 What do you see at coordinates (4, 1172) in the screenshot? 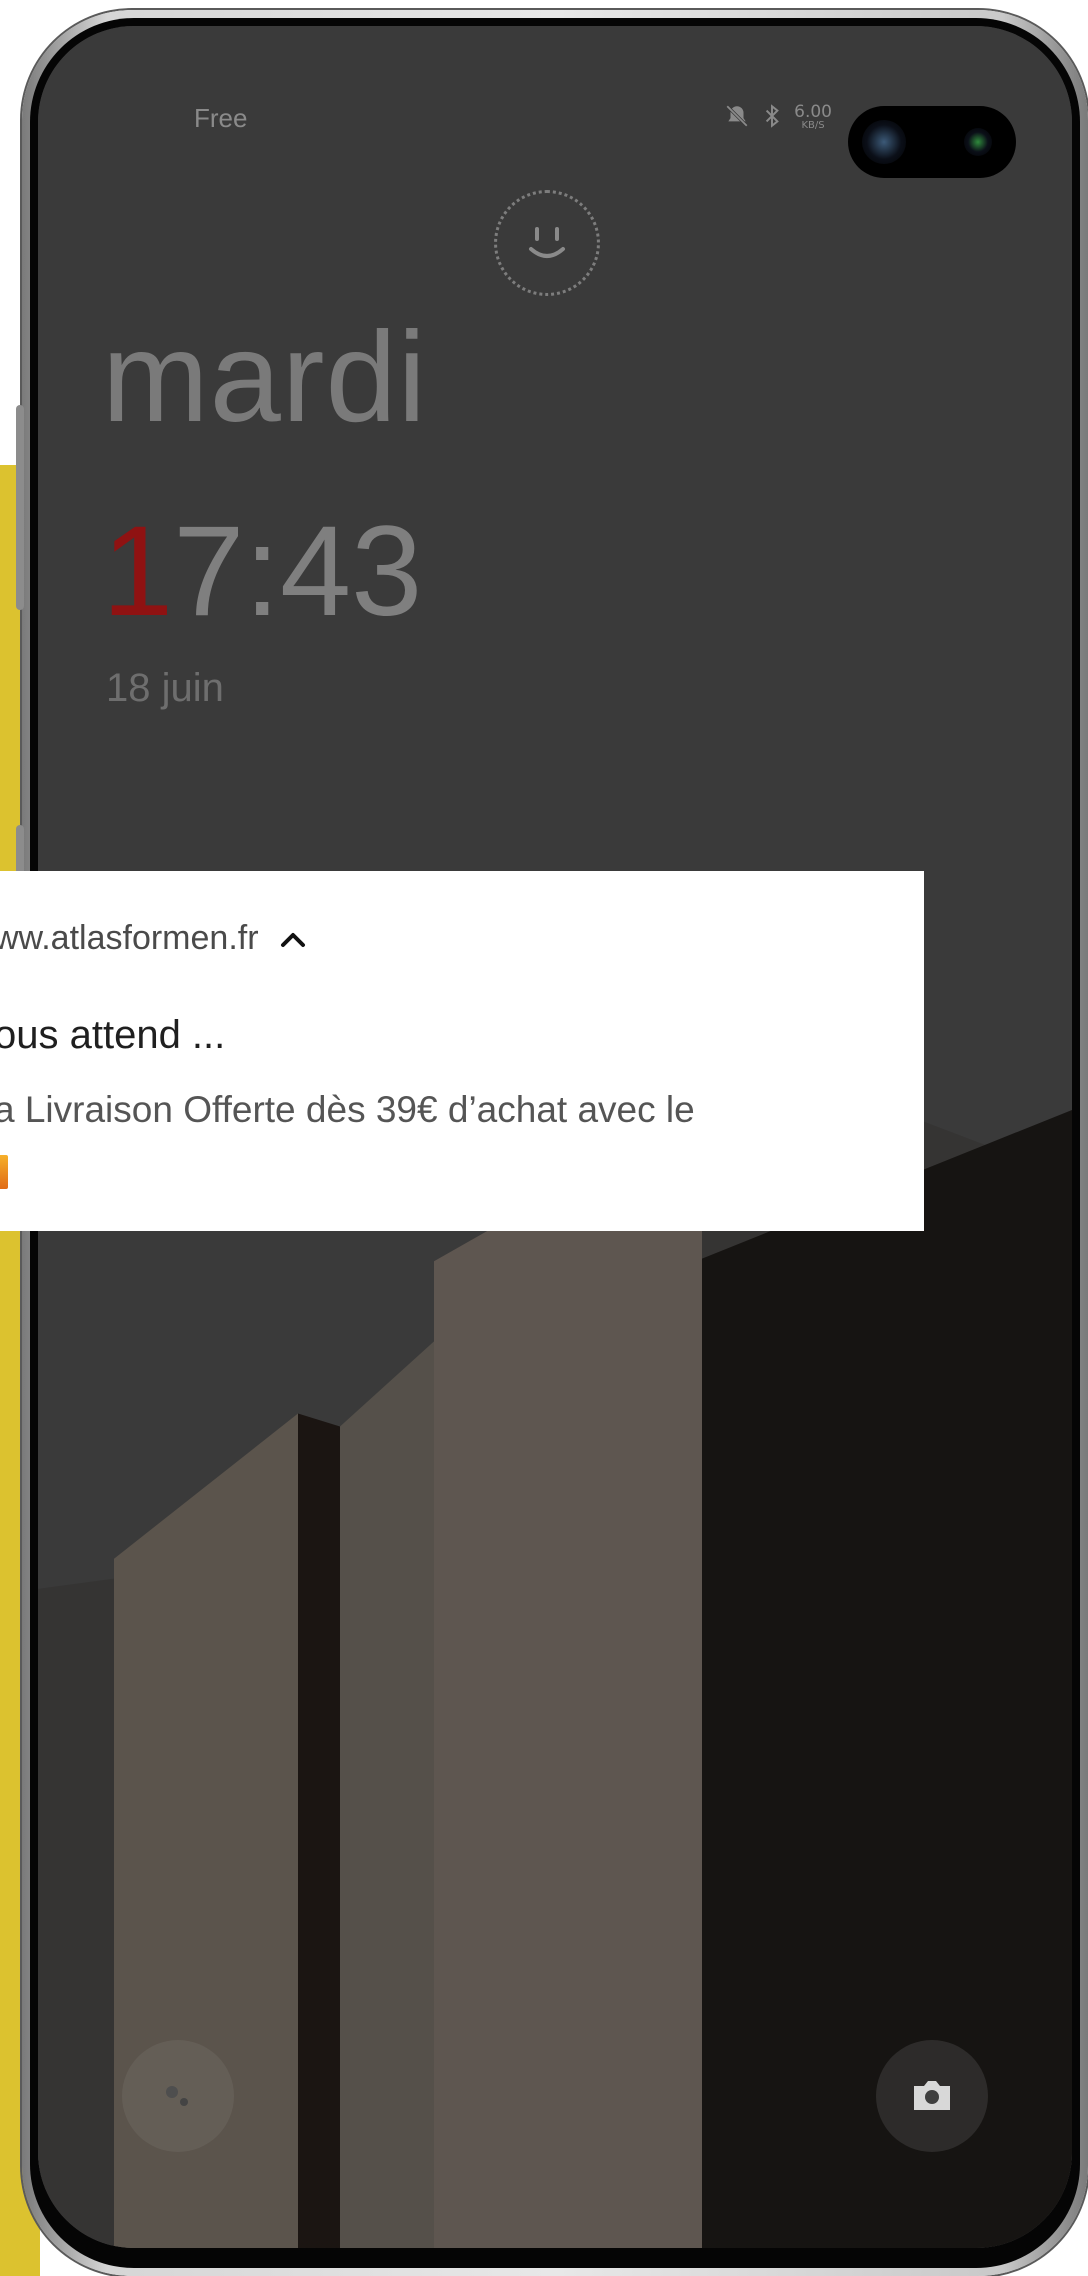
I see `emoji-icon` at bounding box center [4, 1172].